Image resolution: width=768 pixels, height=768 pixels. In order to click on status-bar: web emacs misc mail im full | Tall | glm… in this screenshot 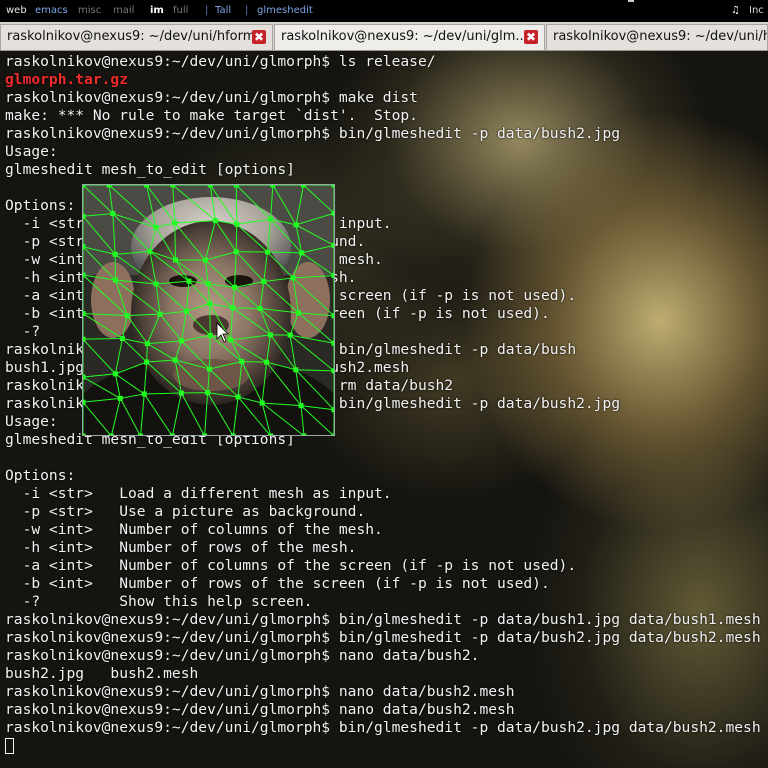, I will do `click(384, 11)`.